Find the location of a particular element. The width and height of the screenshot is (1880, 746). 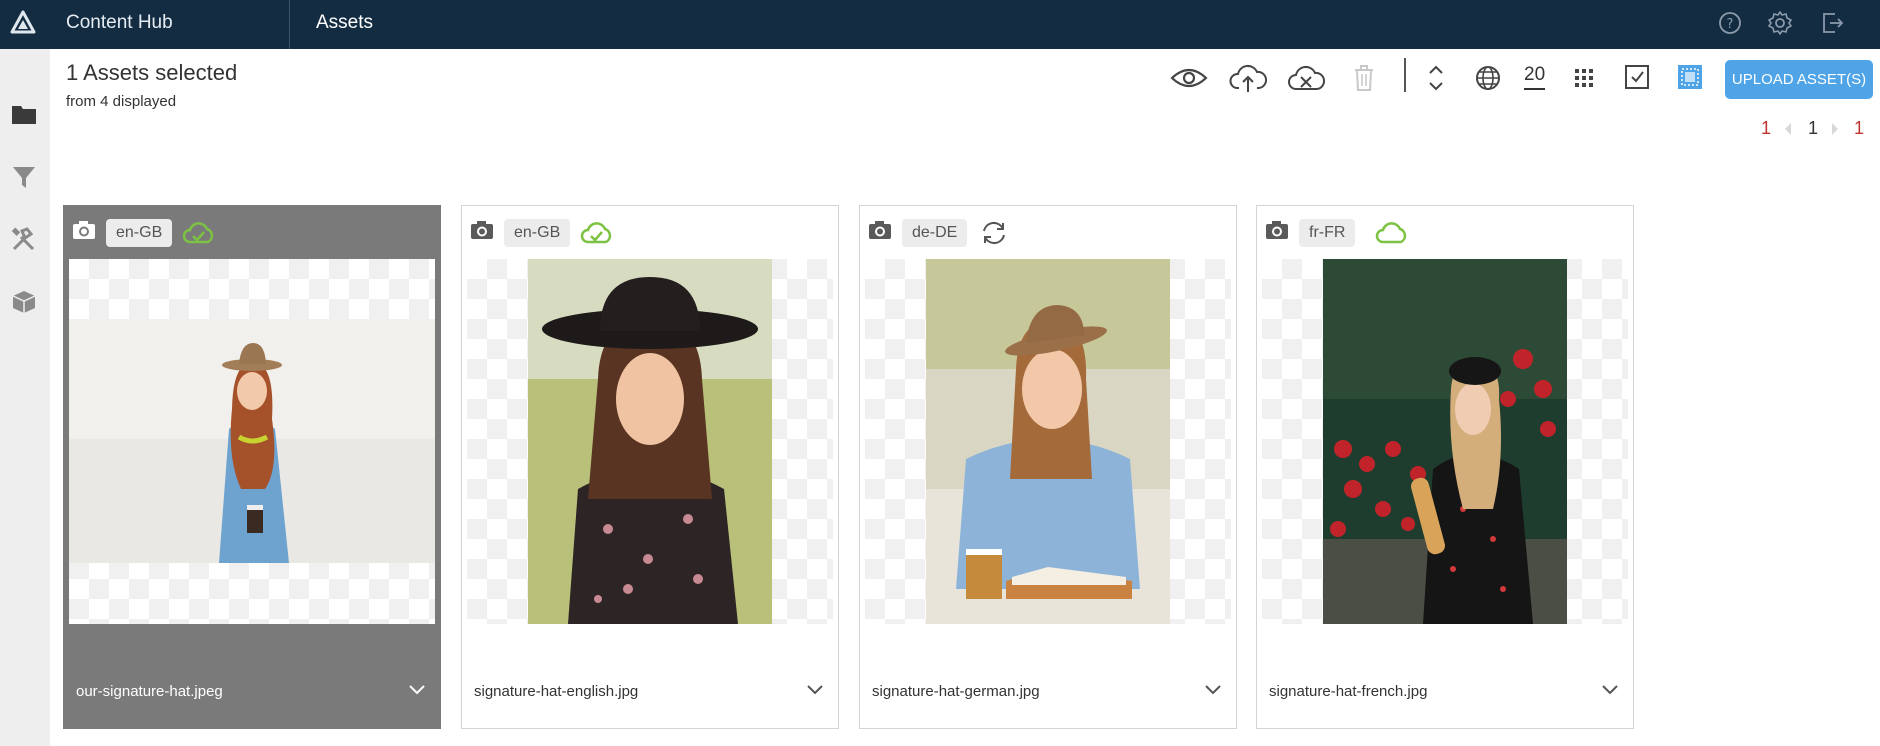

settings-icon is located at coordinates (1780, 23).